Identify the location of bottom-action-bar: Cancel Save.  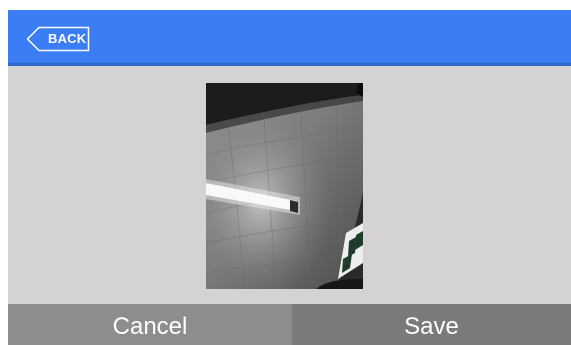
(289, 324).